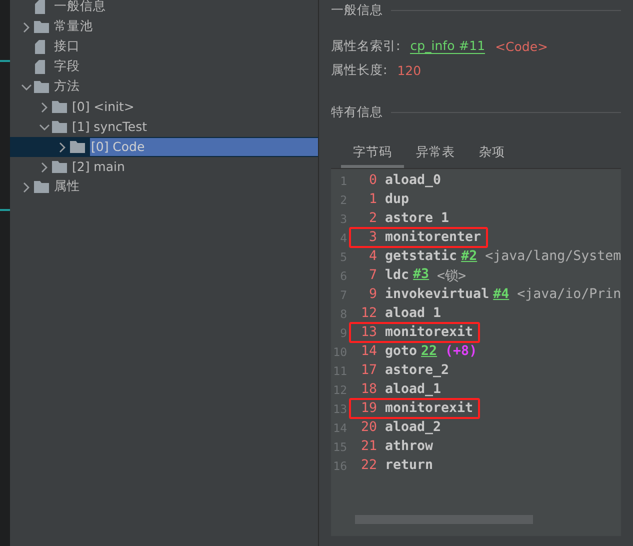  Describe the element at coordinates (204, 147) in the screenshot. I see `tree-item: [0] Code` at that location.